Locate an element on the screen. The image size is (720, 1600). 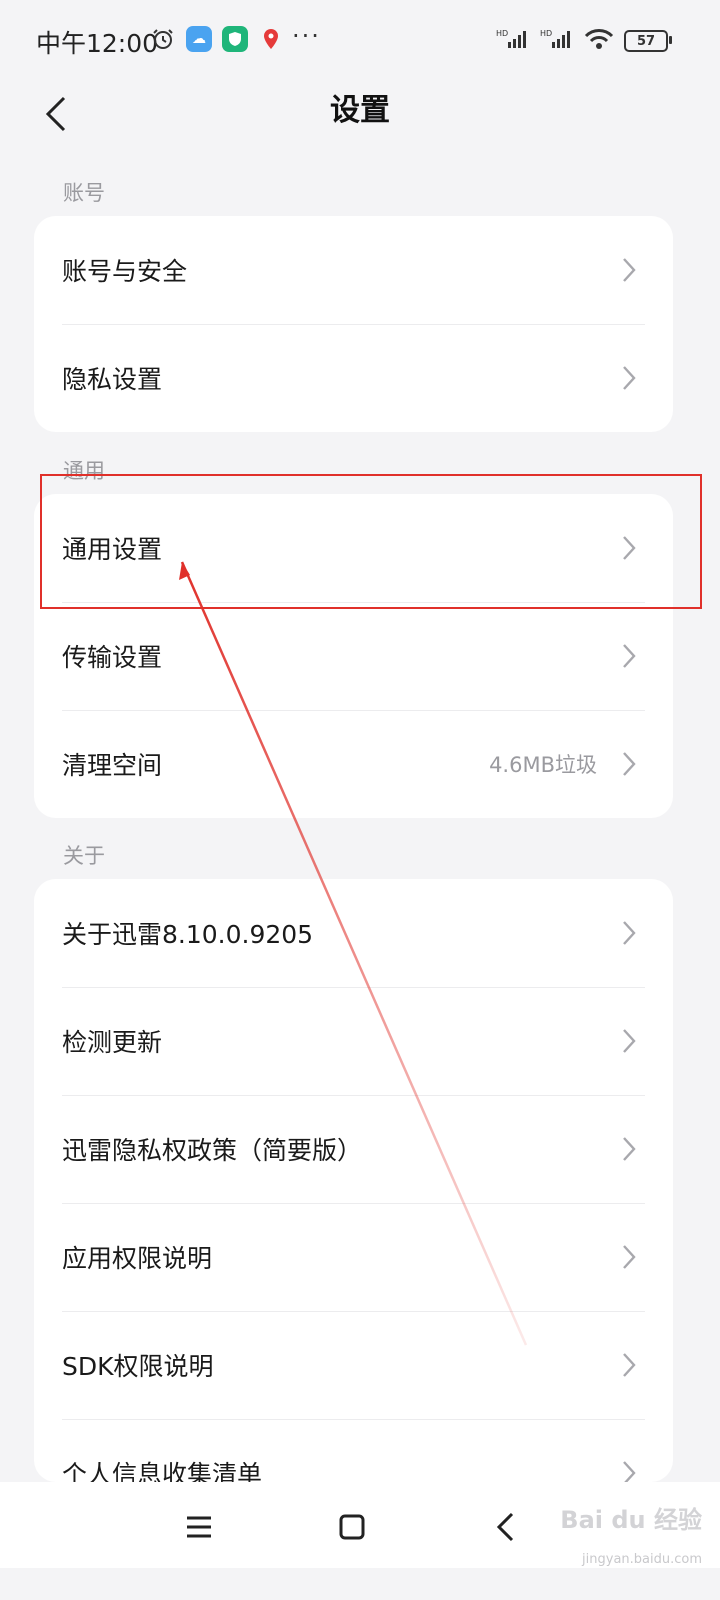
settings-row-privacy-policy: 迅雷隐私权政策（简要版） is located at coordinates (353, 1149).